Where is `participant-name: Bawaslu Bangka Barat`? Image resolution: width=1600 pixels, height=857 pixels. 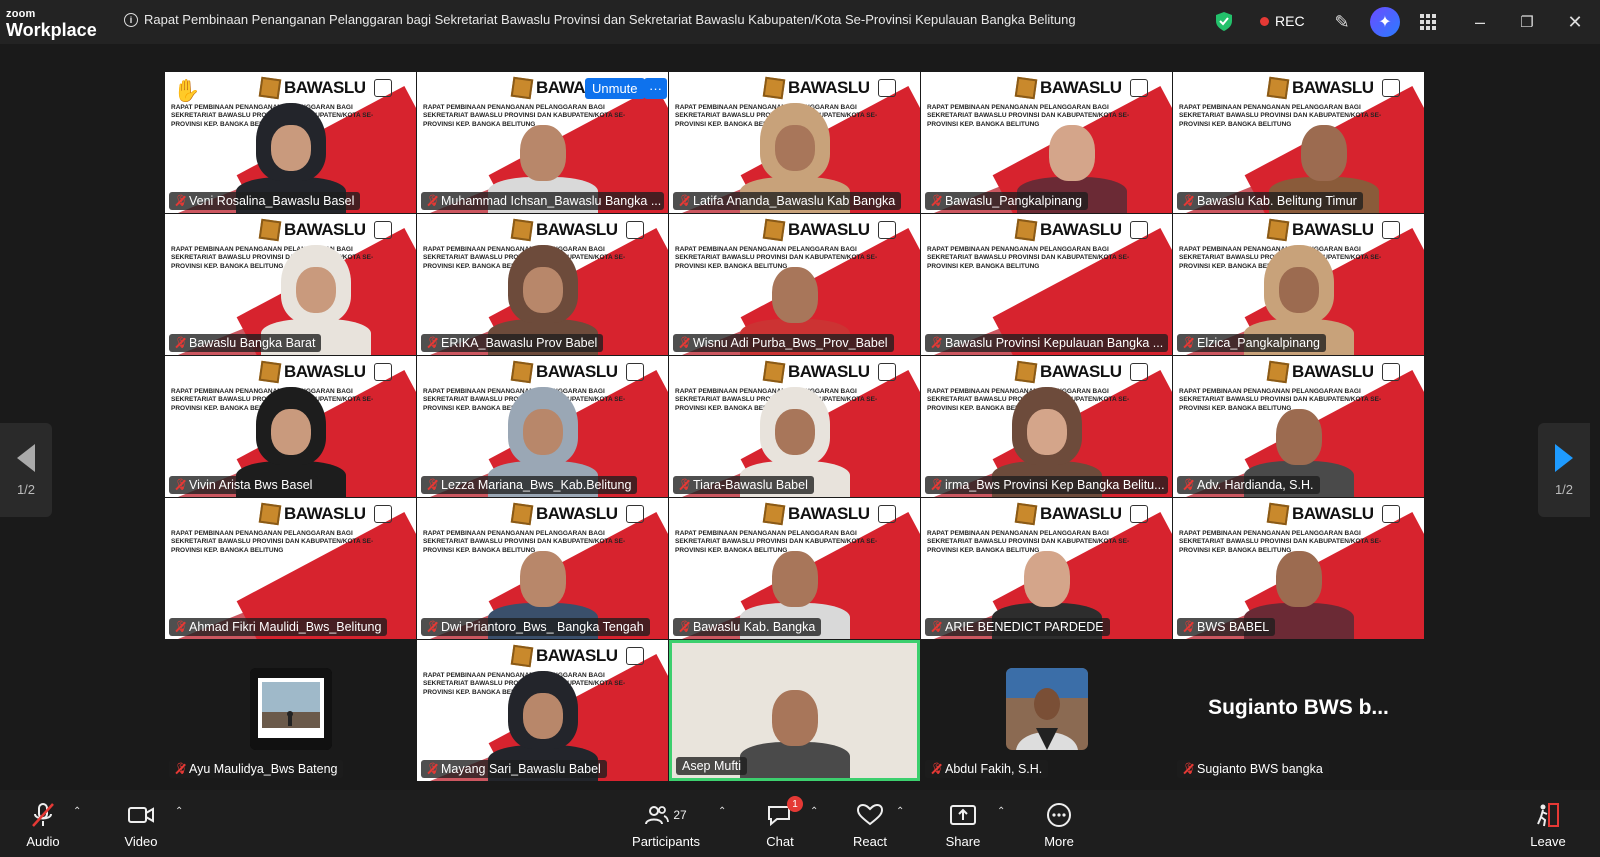
participant-name: Bawaslu Bangka Barat is located at coordinates (252, 343).